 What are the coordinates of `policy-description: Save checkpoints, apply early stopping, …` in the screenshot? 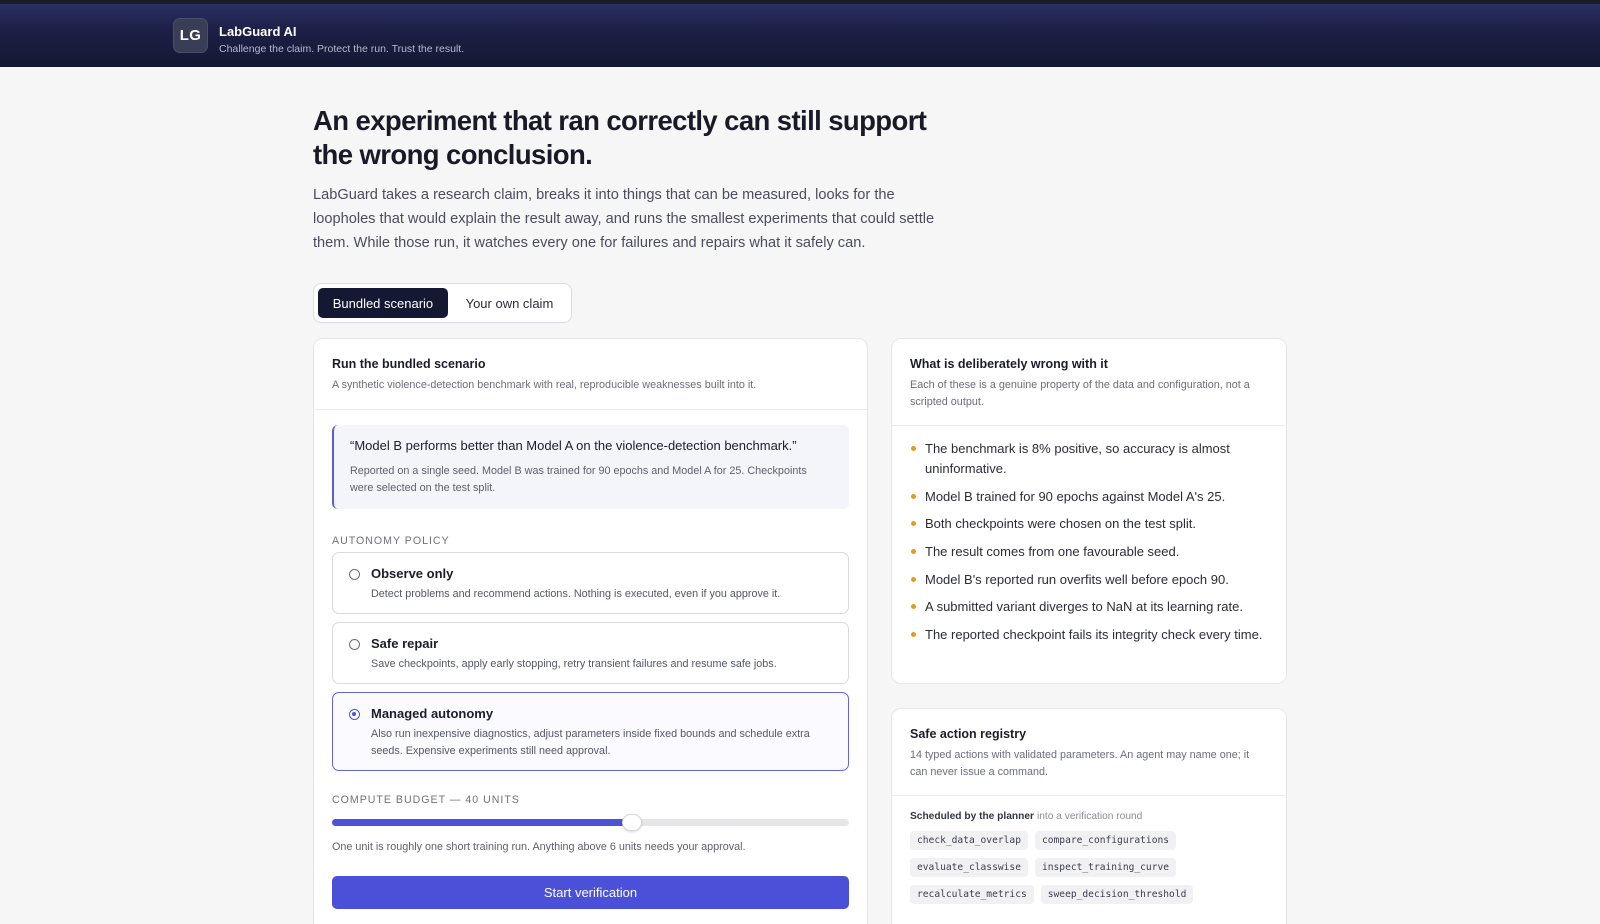 It's located at (574, 664).